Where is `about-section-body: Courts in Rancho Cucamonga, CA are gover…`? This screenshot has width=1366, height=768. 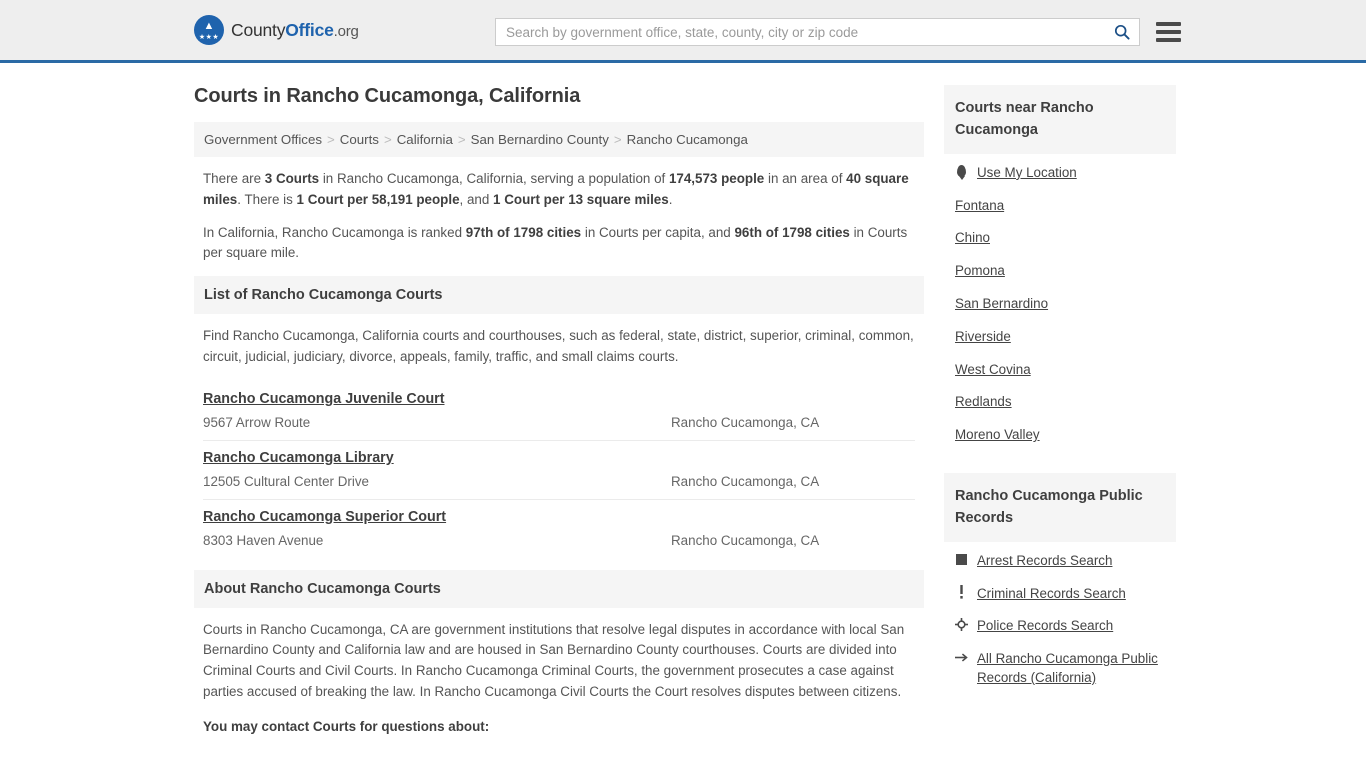
about-section-body: Courts in Rancho Cucamonga, CA are gover… is located at coordinates (559, 673).